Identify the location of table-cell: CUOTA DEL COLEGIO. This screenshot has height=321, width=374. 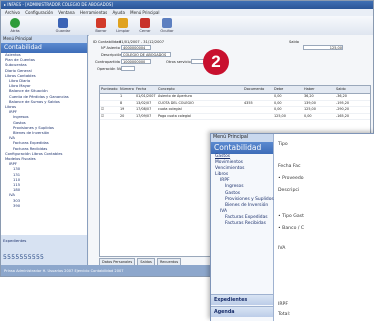
(176, 102).